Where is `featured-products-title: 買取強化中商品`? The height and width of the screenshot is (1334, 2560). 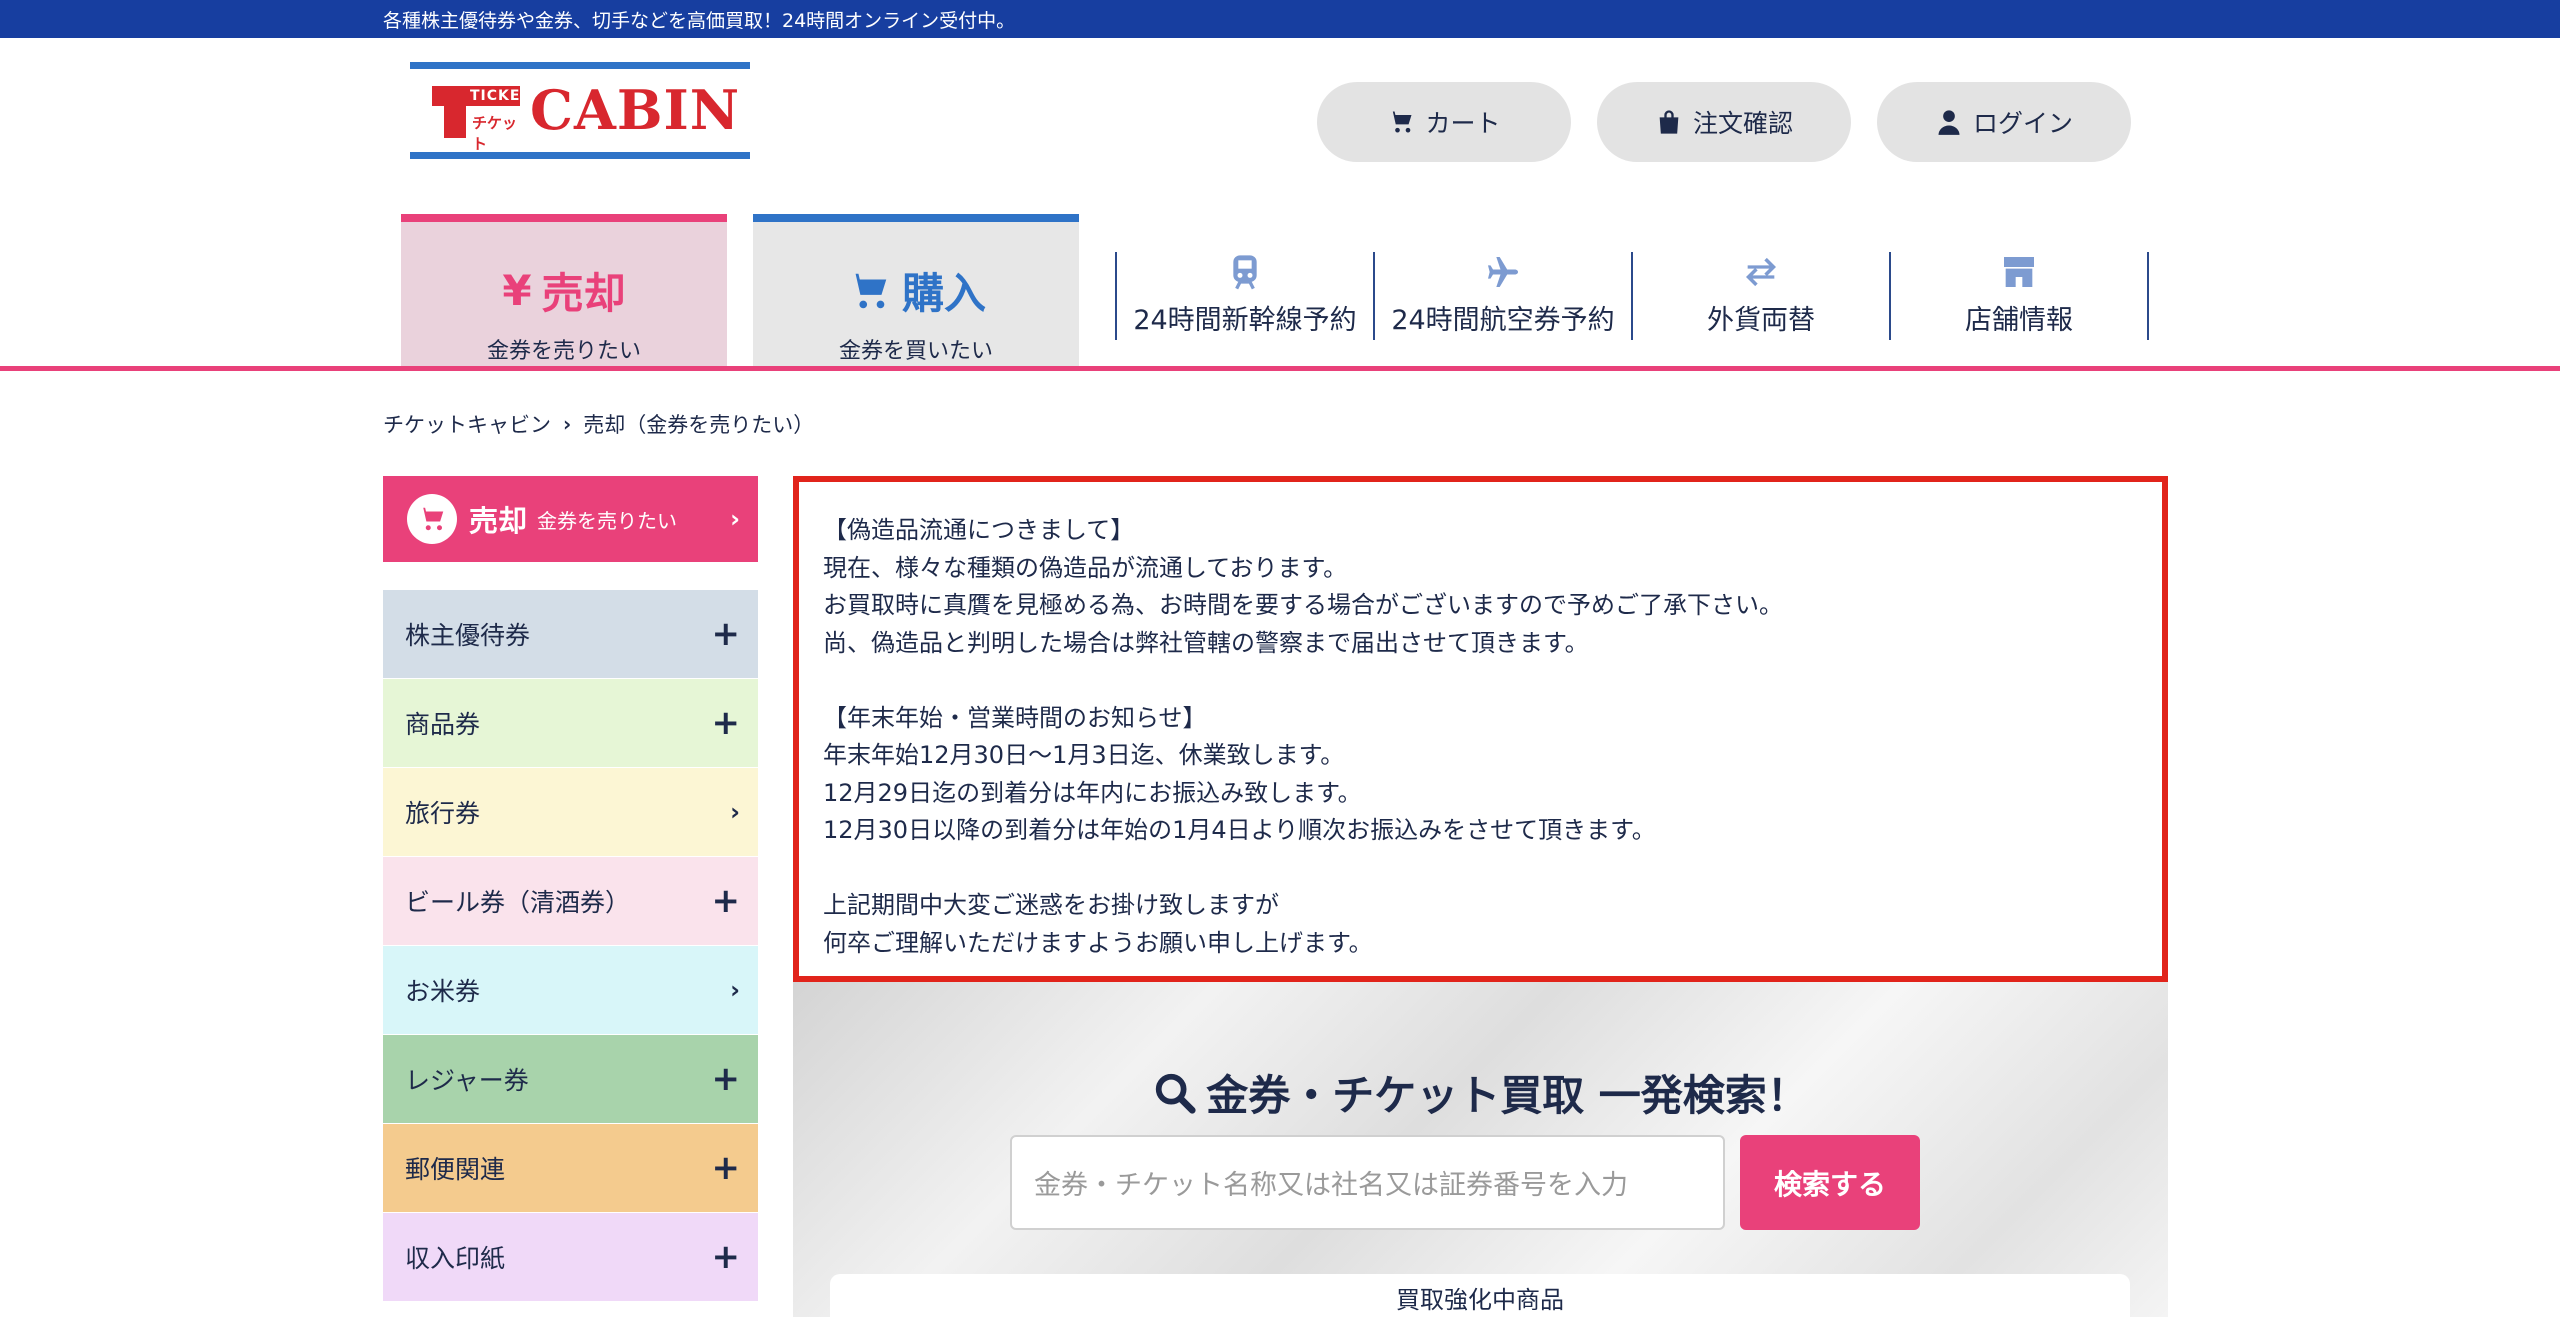
featured-products-title: 買取強化中商品 is located at coordinates (1480, 1300).